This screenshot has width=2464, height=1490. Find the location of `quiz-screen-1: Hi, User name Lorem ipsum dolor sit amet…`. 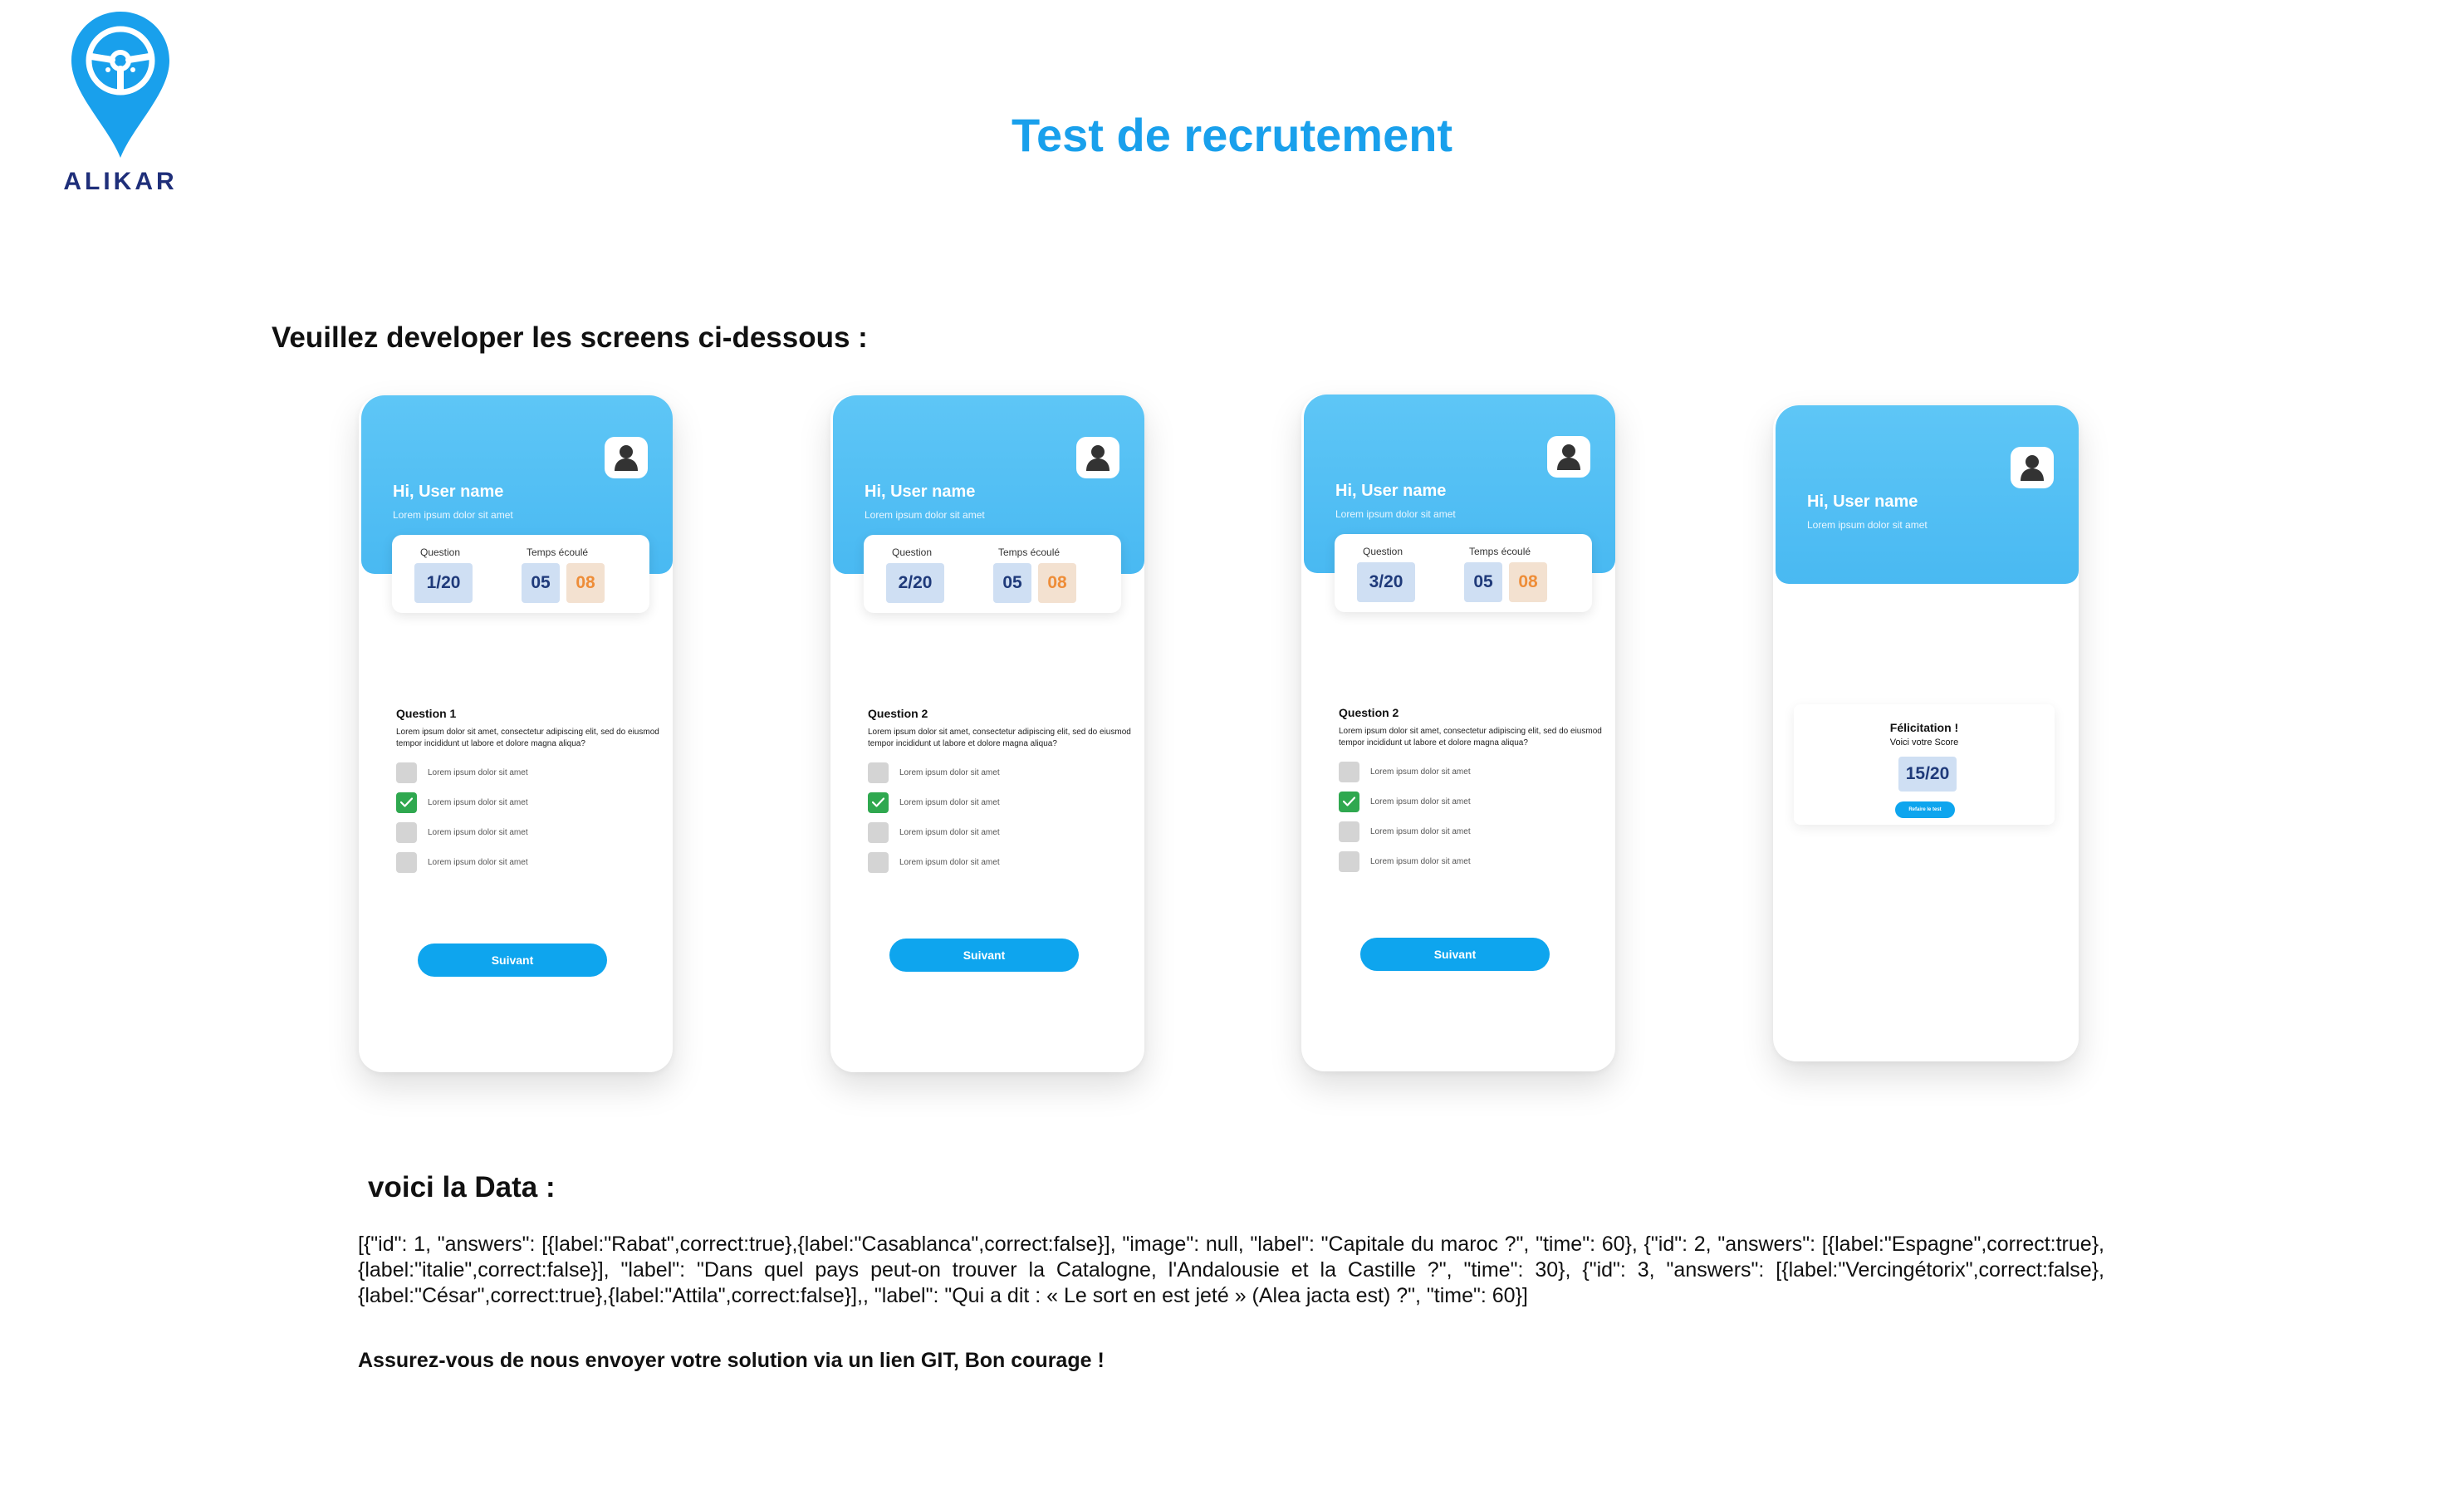

quiz-screen-1: Hi, User name Lorem ipsum dolor sit amet… is located at coordinates (516, 733).